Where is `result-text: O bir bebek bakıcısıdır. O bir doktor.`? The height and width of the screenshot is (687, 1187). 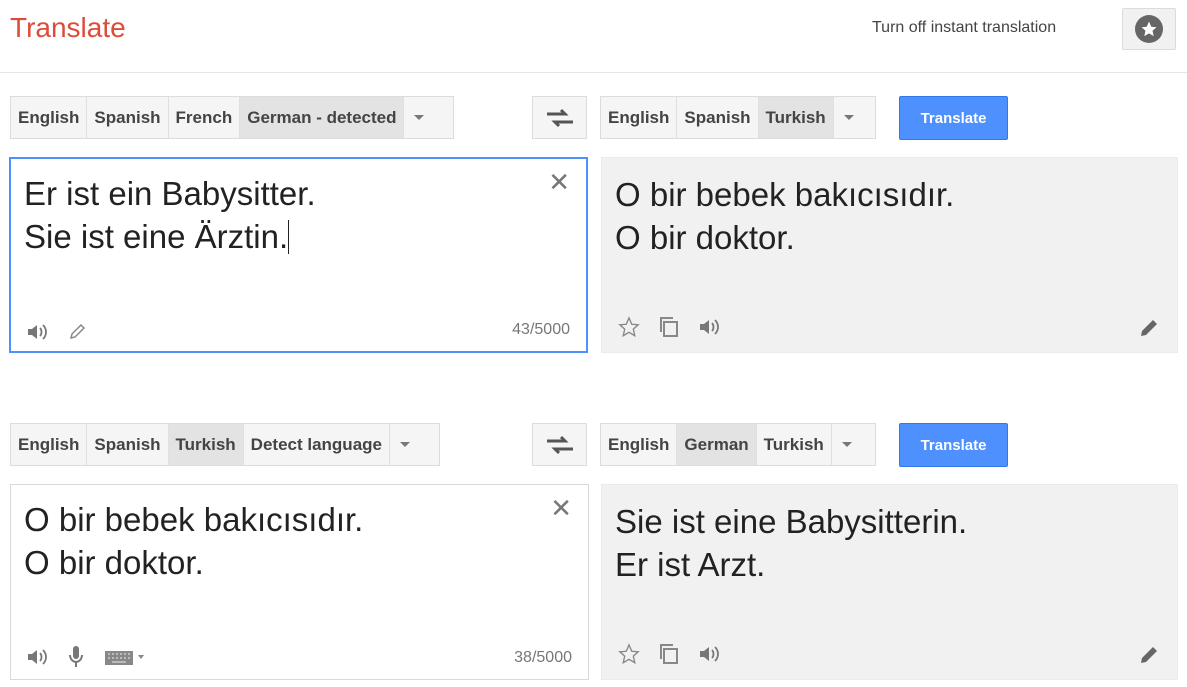 result-text: O bir bebek bakıcısıdır. O bir doktor. is located at coordinates (785, 216).